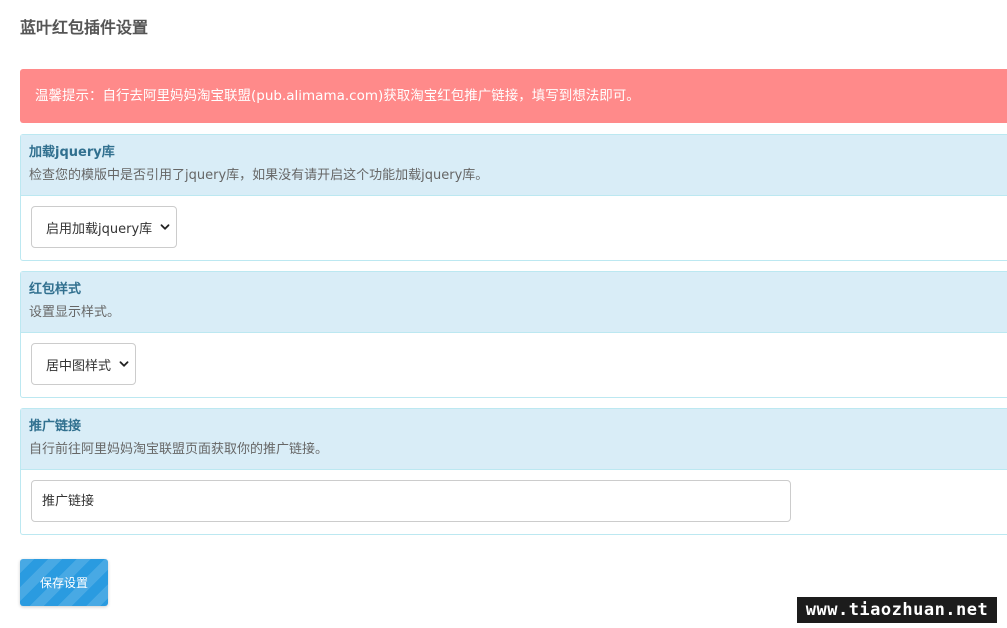  Describe the element at coordinates (55, 289) in the screenshot. I see `style-panel-title: 红包样式` at that location.